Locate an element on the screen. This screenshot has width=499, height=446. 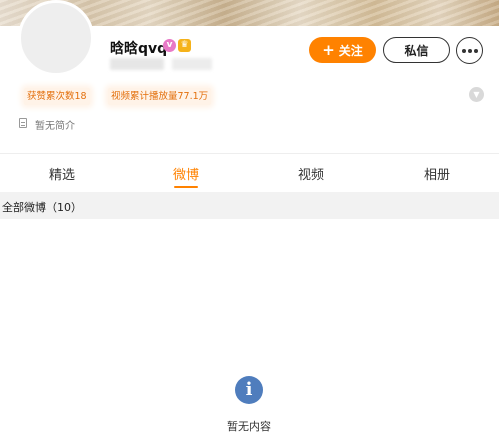
tab-weibo: 微博 is located at coordinates (186, 173).